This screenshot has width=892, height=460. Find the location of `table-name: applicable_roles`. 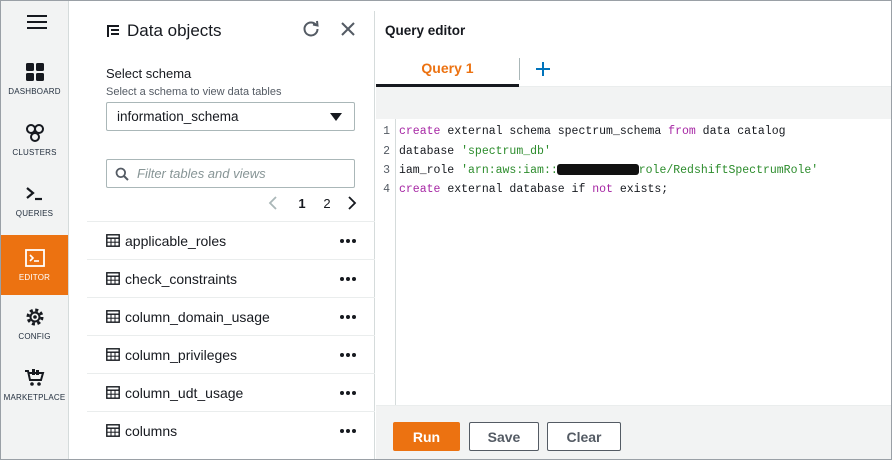

table-name: applicable_roles is located at coordinates (176, 240).